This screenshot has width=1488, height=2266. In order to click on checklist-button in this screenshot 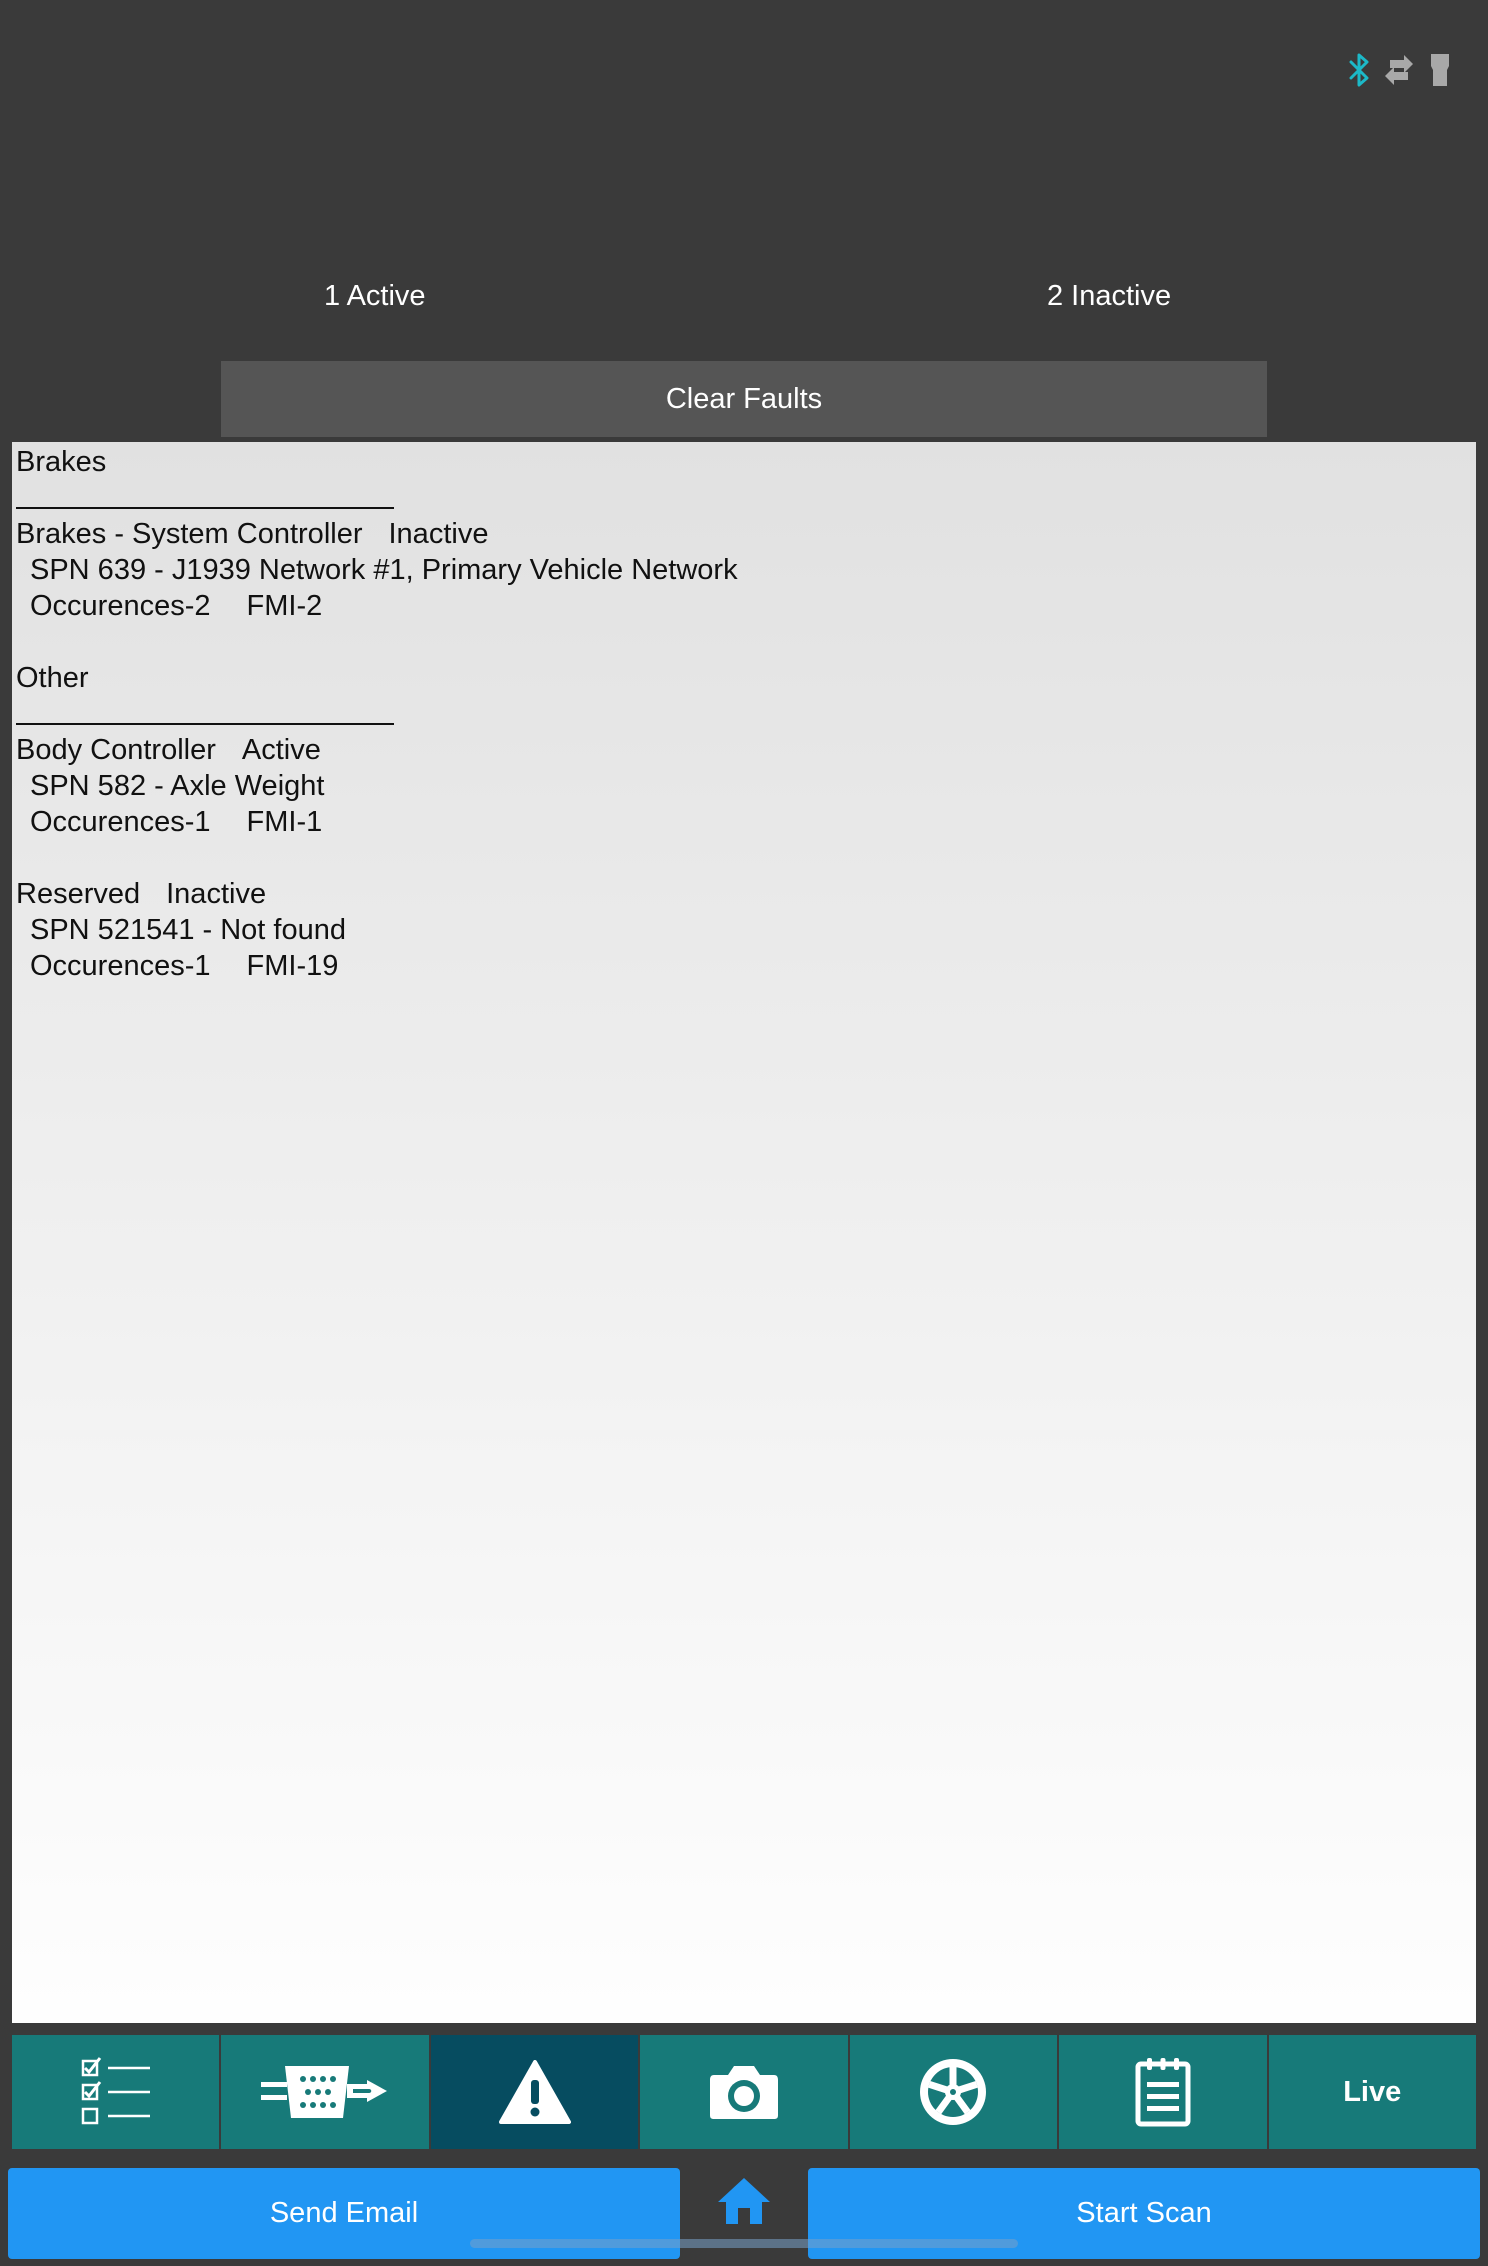, I will do `click(116, 2092)`.